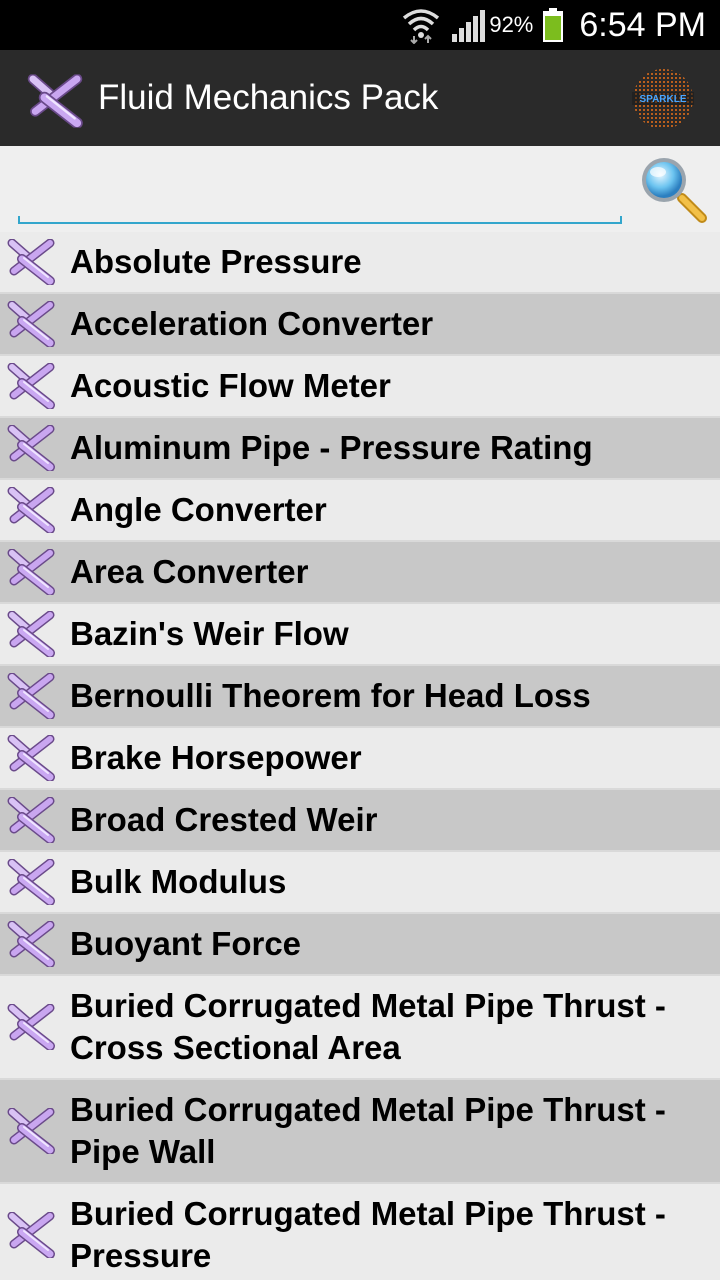 This screenshot has height=1280, width=720. What do you see at coordinates (320, 220) in the screenshot?
I see `search-underline` at bounding box center [320, 220].